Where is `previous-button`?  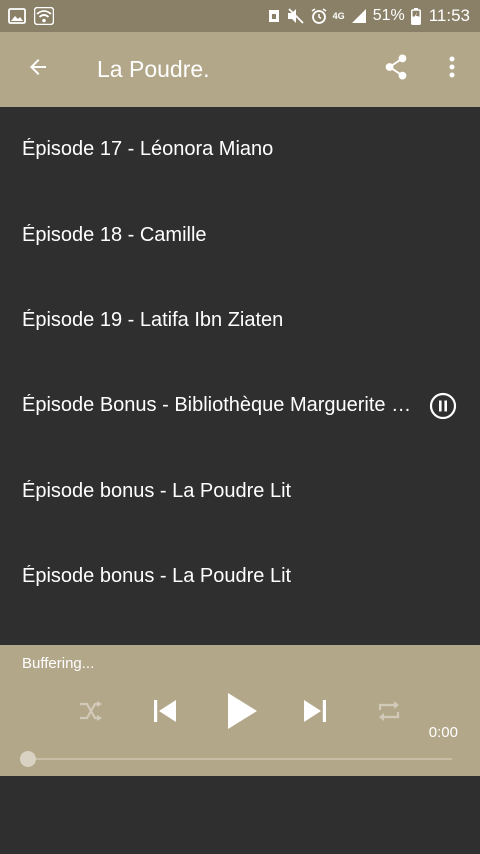
previous-button is located at coordinates (165, 713).